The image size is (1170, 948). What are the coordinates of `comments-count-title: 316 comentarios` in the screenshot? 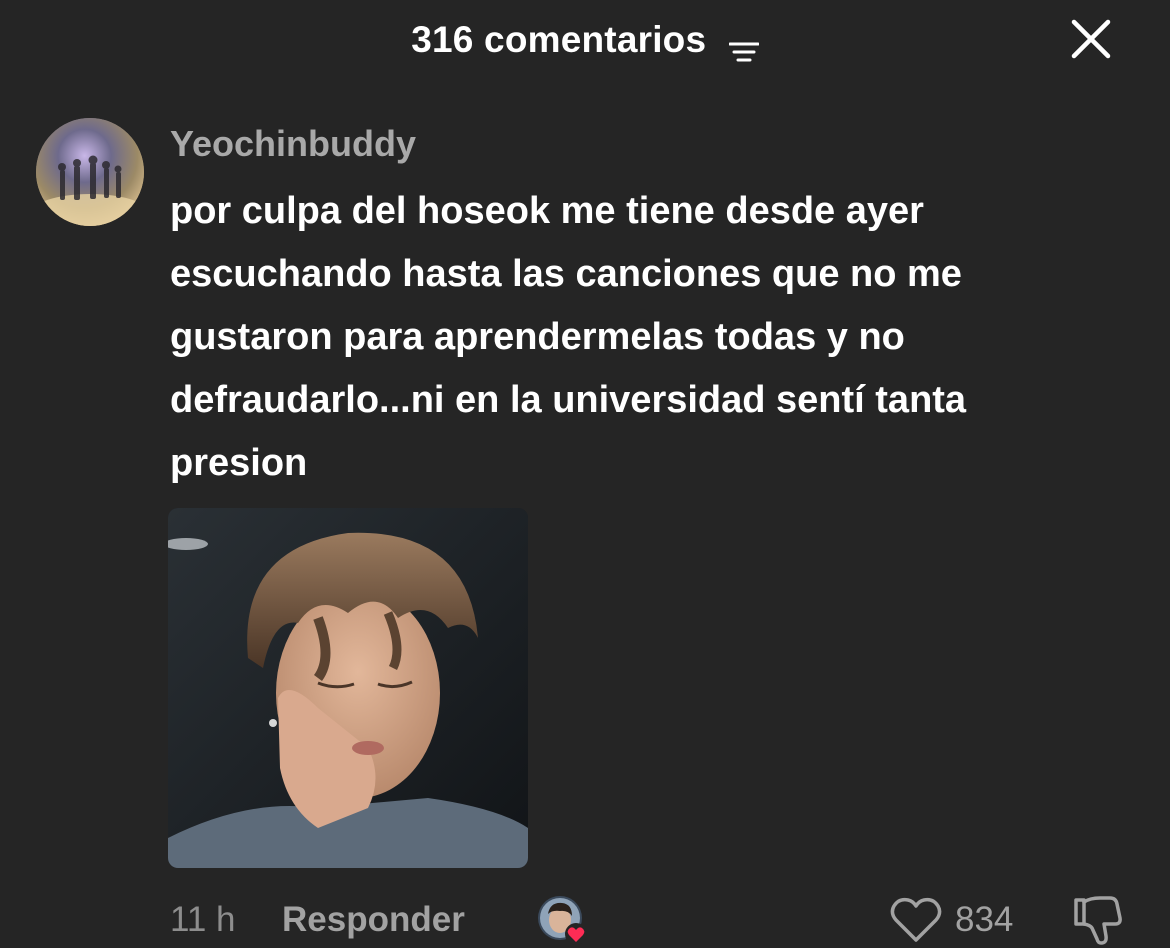 It's located at (559, 40).